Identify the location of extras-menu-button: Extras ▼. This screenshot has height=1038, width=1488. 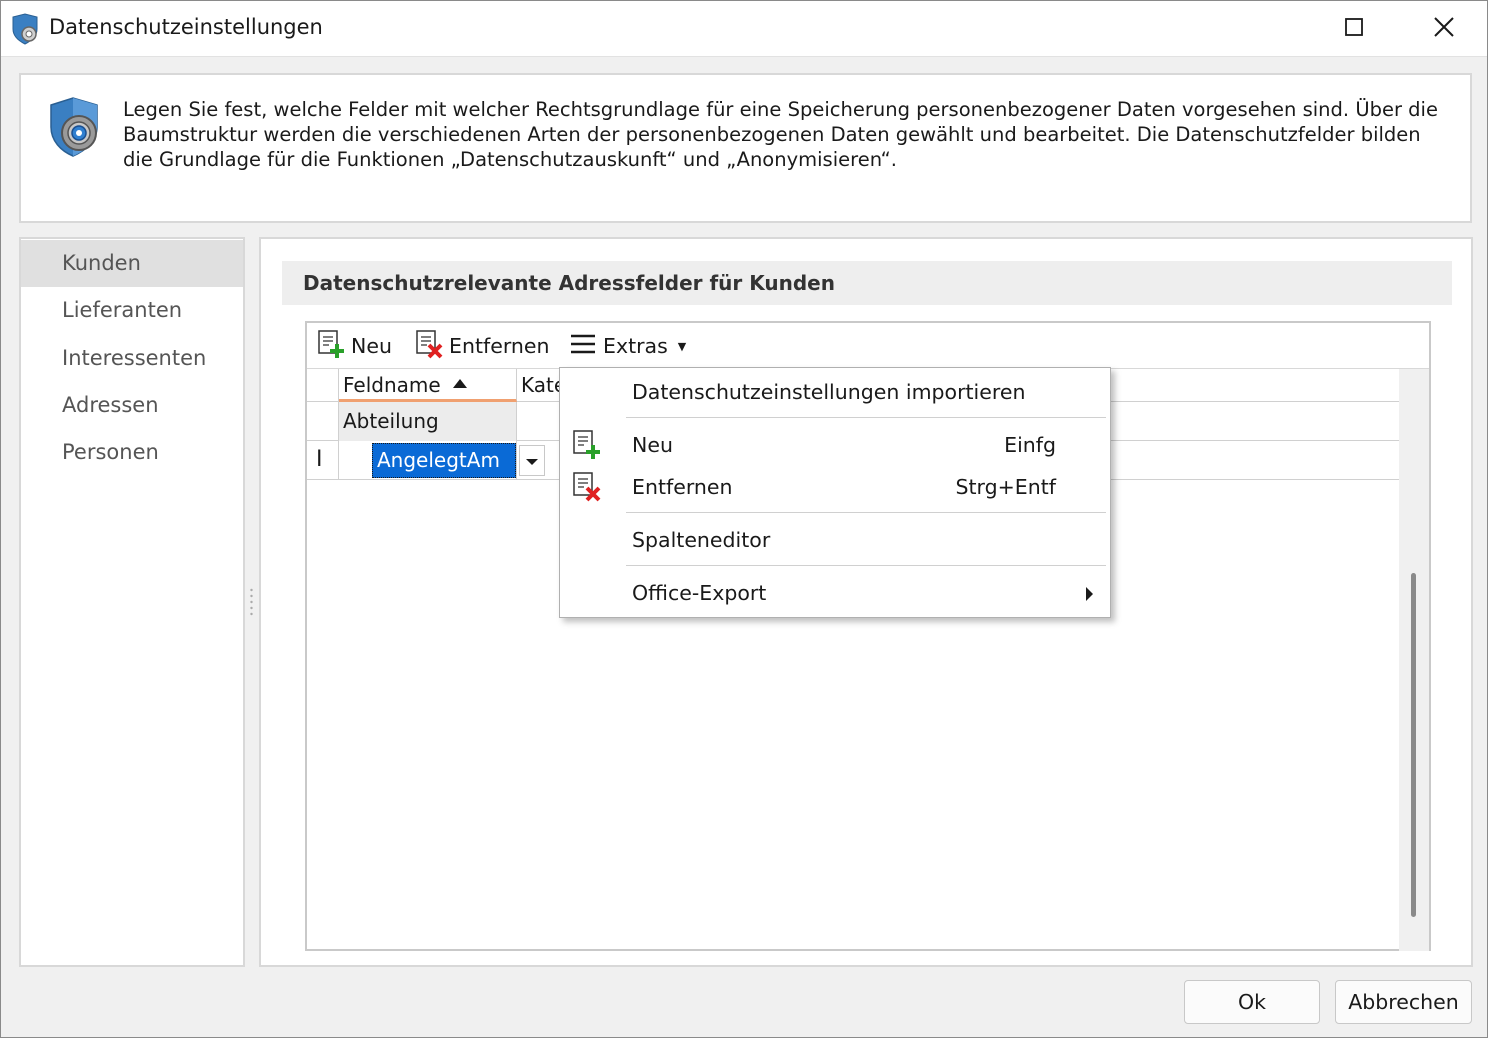
(627, 346).